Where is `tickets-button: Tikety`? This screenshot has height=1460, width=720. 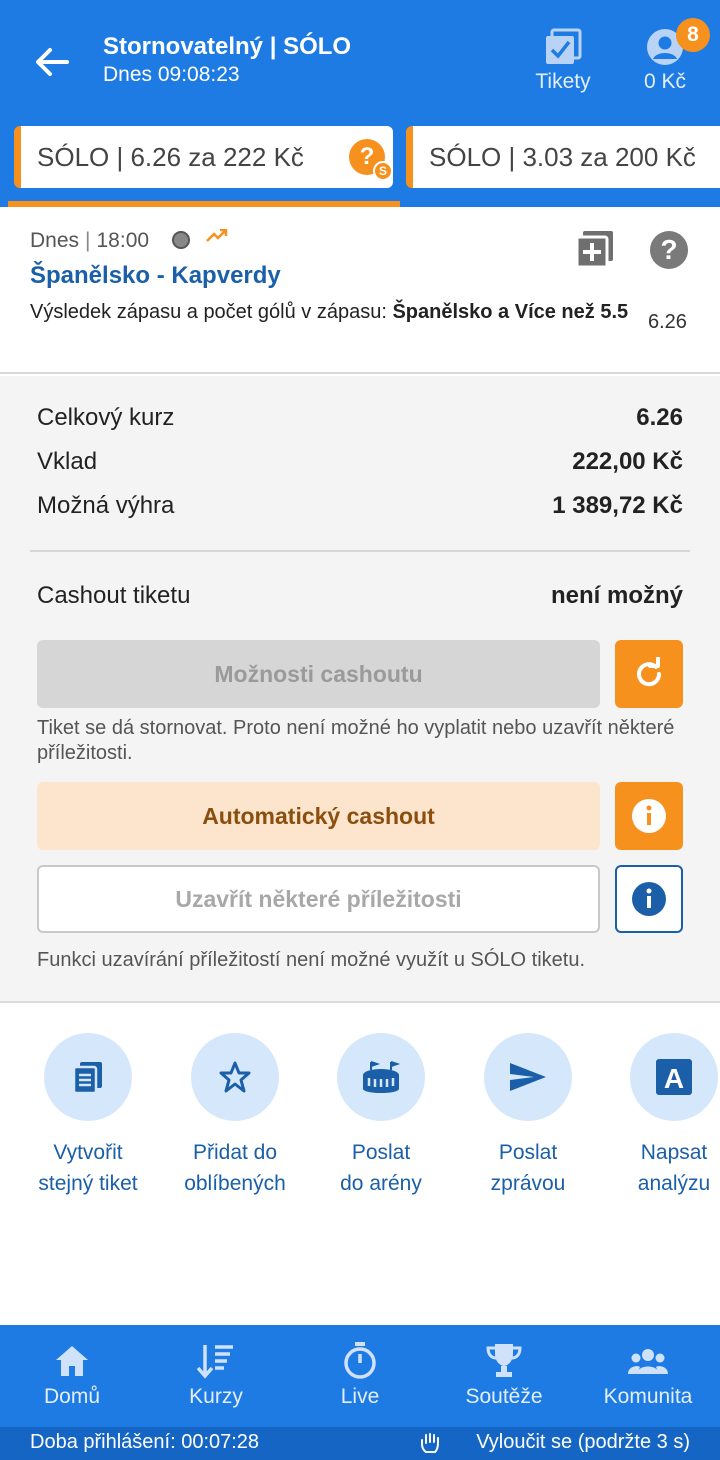 tickets-button: Tikety is located at coordinates (563, 63).